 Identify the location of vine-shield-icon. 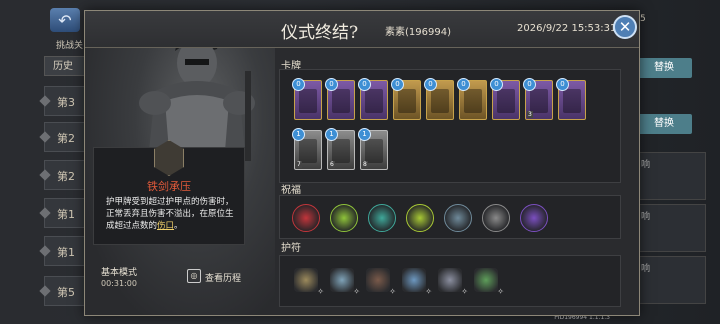
(344, 218).